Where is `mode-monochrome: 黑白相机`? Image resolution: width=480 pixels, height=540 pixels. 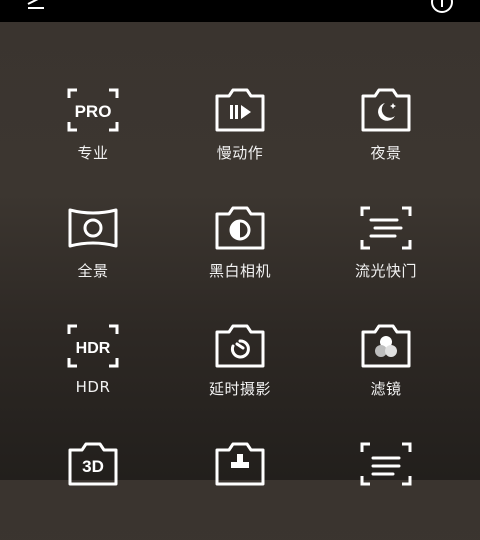
mode-monochrome: 黑白相机 is located at coordinates (240, 254).